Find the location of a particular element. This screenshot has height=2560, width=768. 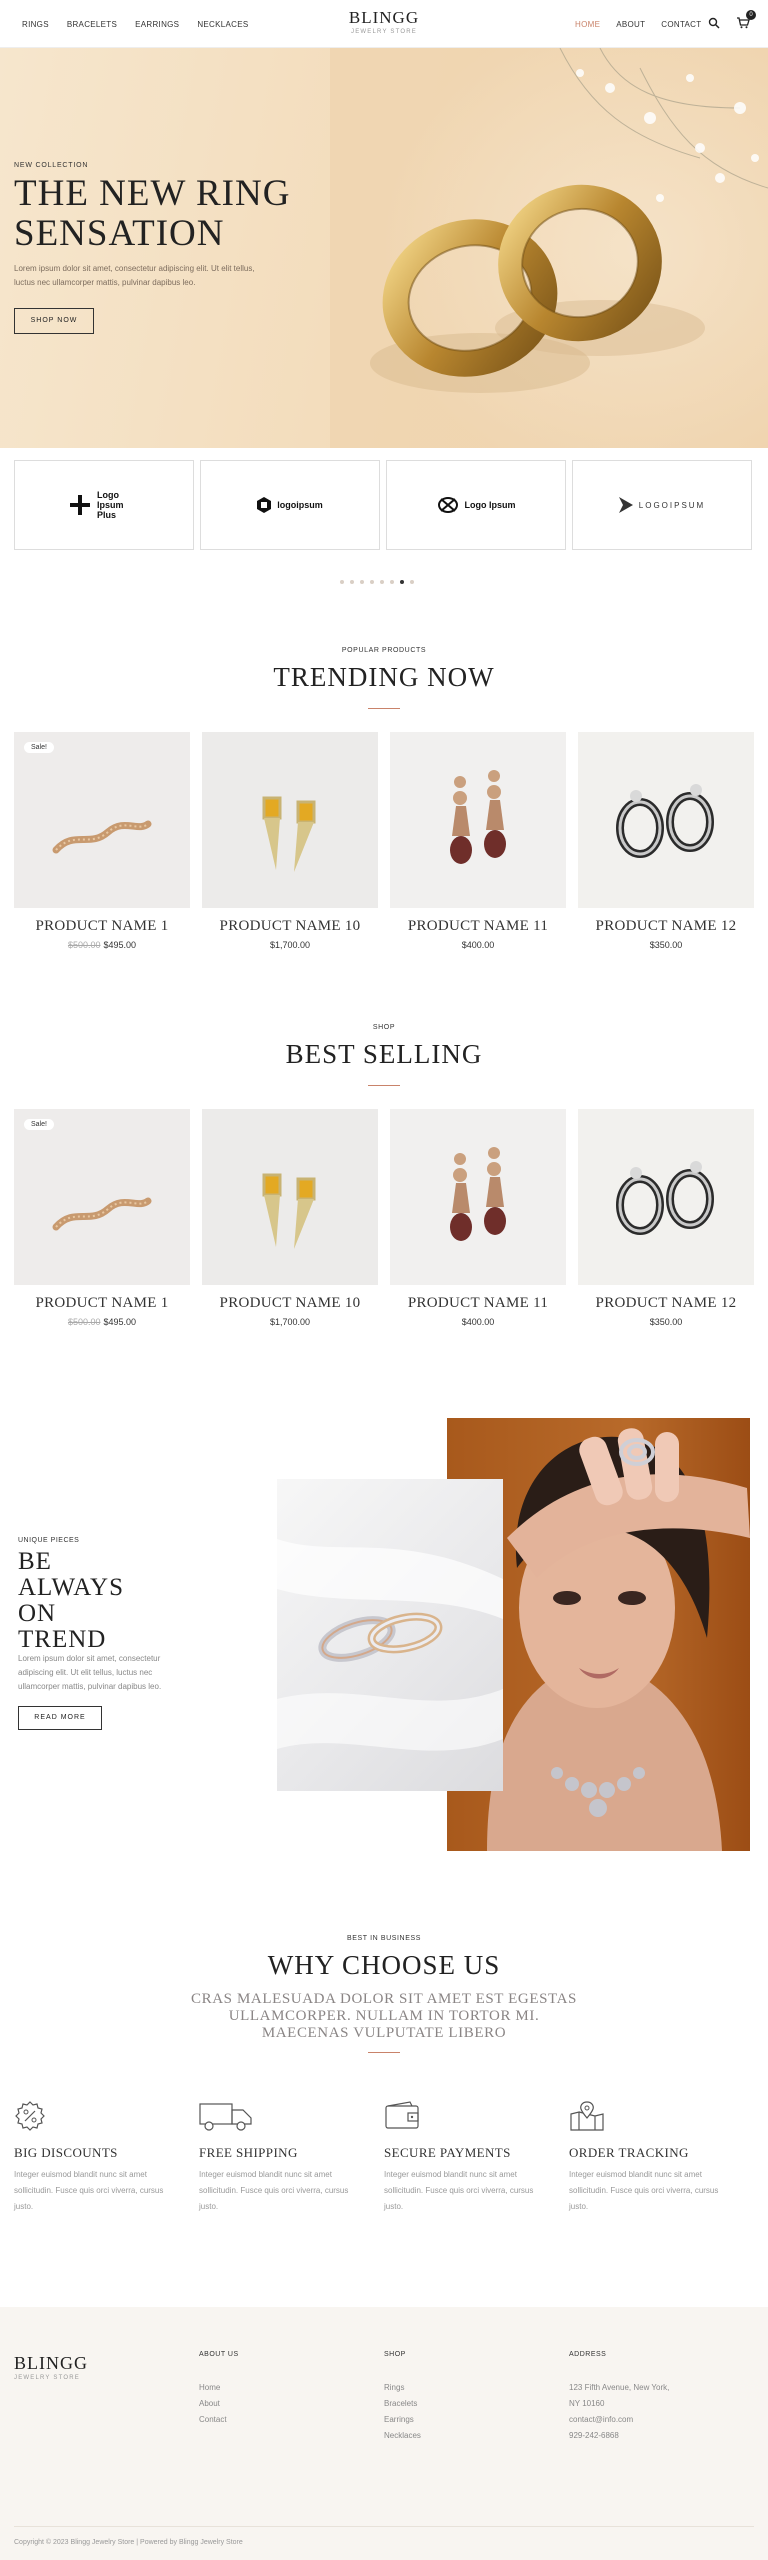

trend-title-line: ON is located at coordinates (37, 1613).